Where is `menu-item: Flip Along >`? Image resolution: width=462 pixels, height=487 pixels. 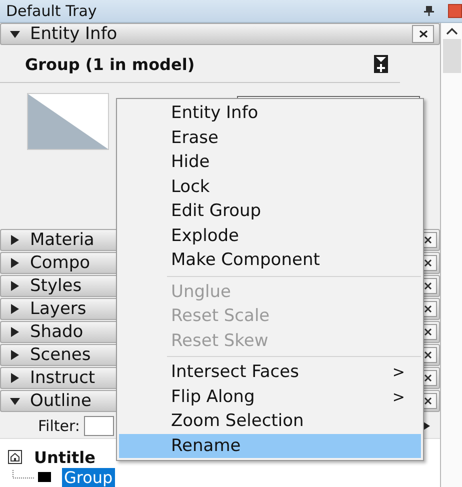
menu-item: Flip Along > is located at coordinates (270, 396).